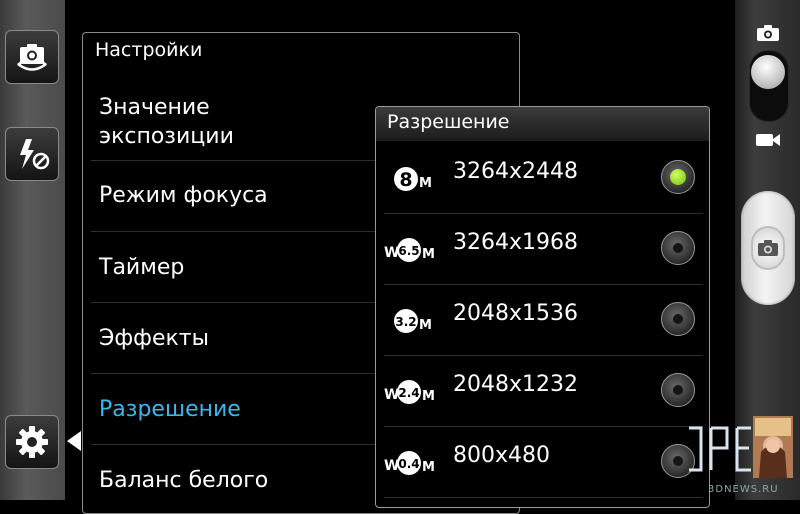 The image size is (800, 514). I want to click on resolution-label: 3264x1968, so click(515, 242).